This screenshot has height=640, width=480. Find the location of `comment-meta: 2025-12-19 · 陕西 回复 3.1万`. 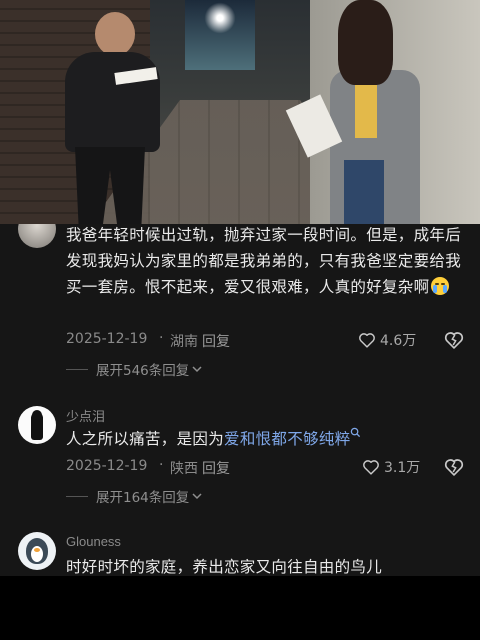

comment-meta: 2025-12-19 · 陕西 回复 3.1万 is located at coordinates (266, 467).